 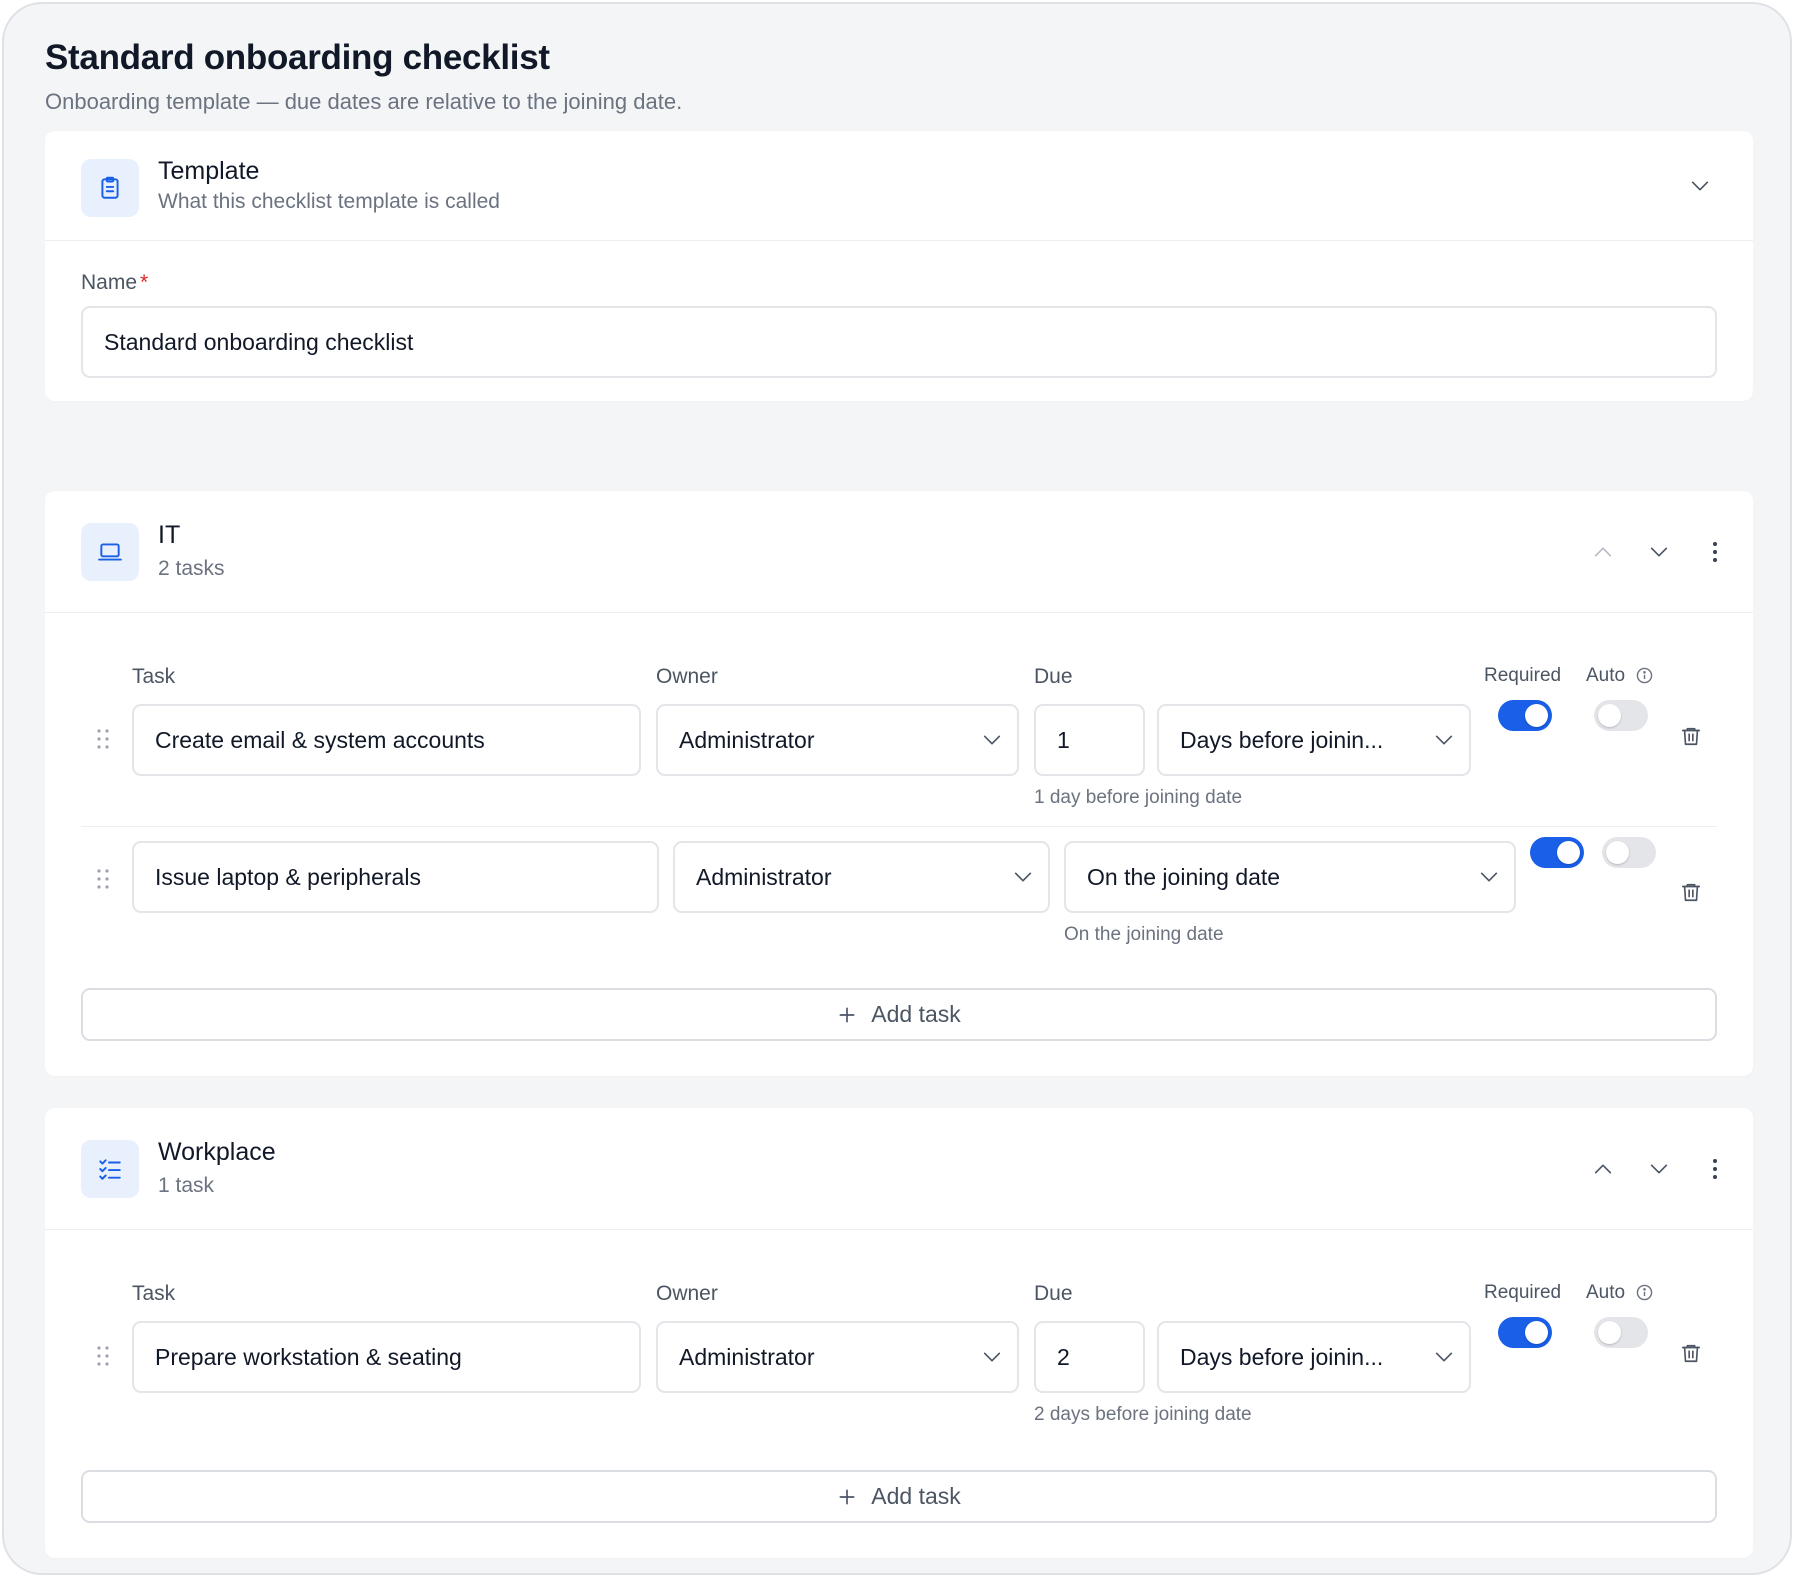 I want to click on task-name-value: Create email & system accounts, so click(x=320, y=739).